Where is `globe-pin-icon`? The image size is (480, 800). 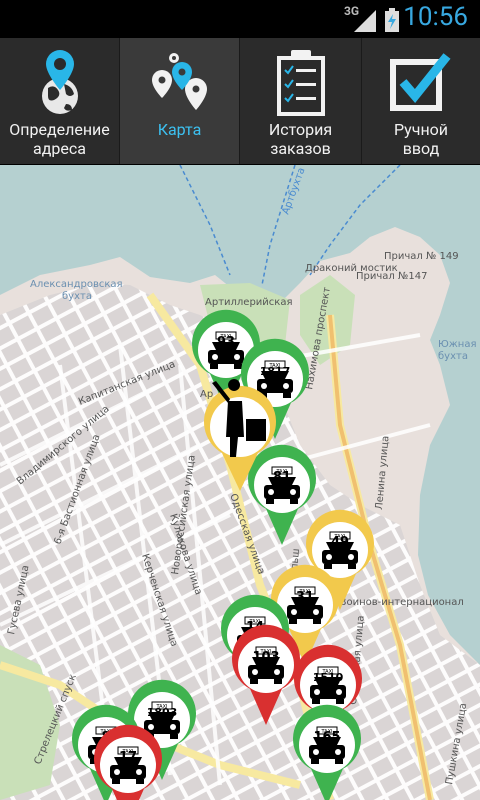
globe-pin-icon is located at coordinates (59, 82).